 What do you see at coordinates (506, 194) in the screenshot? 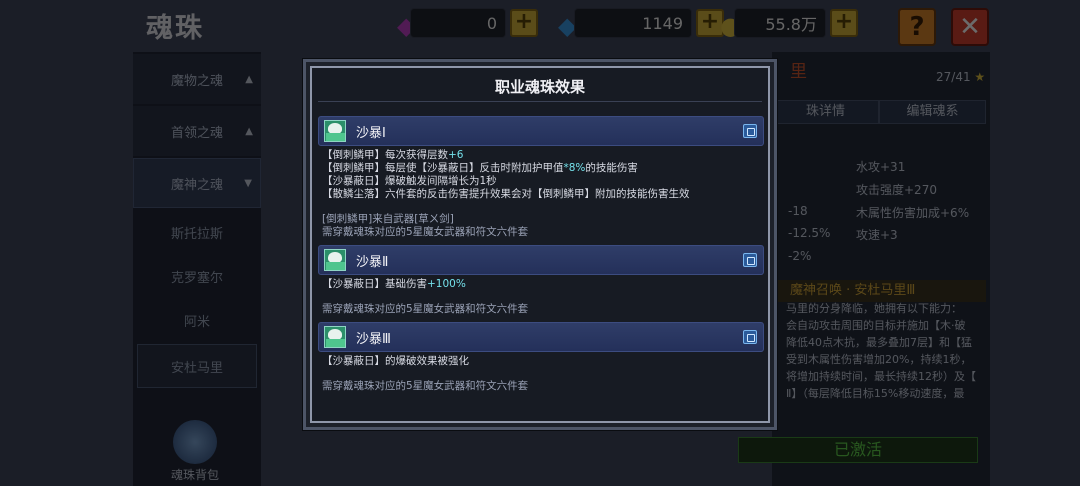
I see `effect-line: 【散鳞尘落】六件套的反击伤害提升效果会对【倒刺鳞甲】附加的技能伤害生效` at bounding box center [506, 194].